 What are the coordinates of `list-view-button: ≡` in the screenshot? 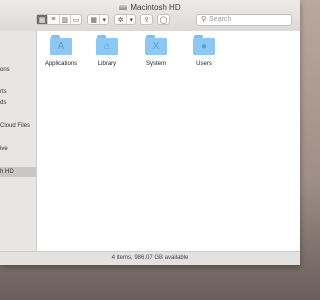 It's located at (54, 19).